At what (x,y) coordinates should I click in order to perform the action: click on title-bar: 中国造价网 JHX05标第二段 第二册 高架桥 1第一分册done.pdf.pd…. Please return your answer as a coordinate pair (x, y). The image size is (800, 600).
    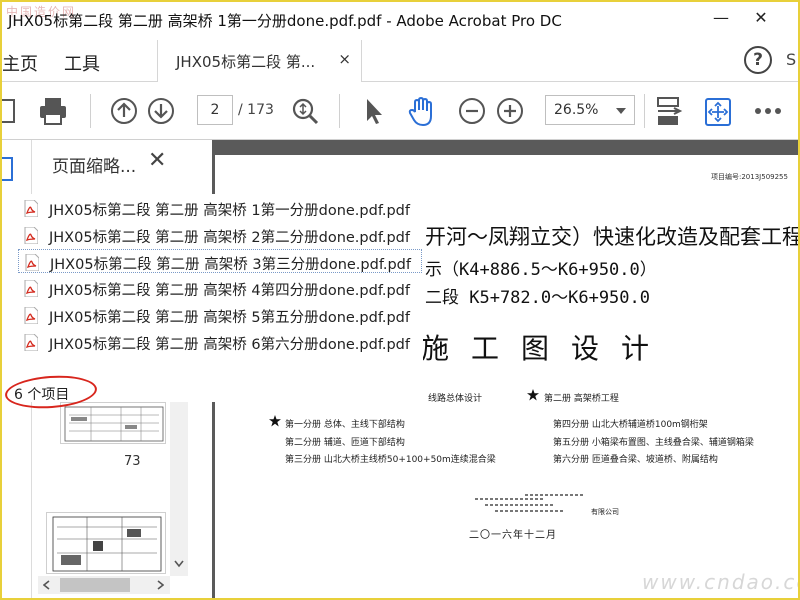
    Looking at the image, I should click on (400, 20).